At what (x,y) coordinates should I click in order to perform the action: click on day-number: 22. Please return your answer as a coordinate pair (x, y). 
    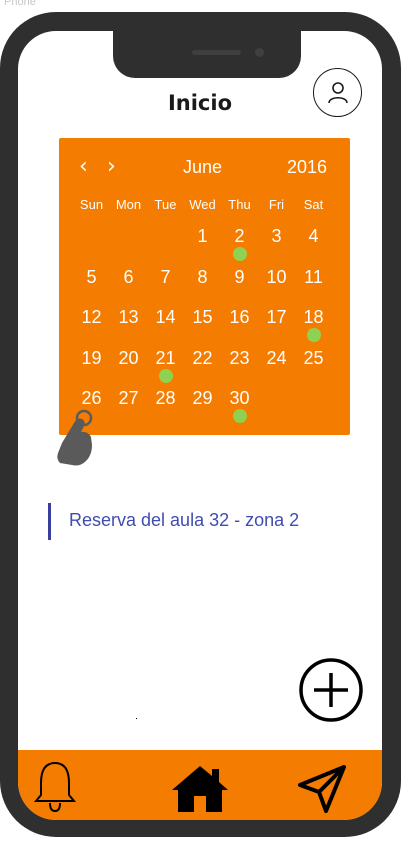
    Looking at the image, I should click on (202, 357).